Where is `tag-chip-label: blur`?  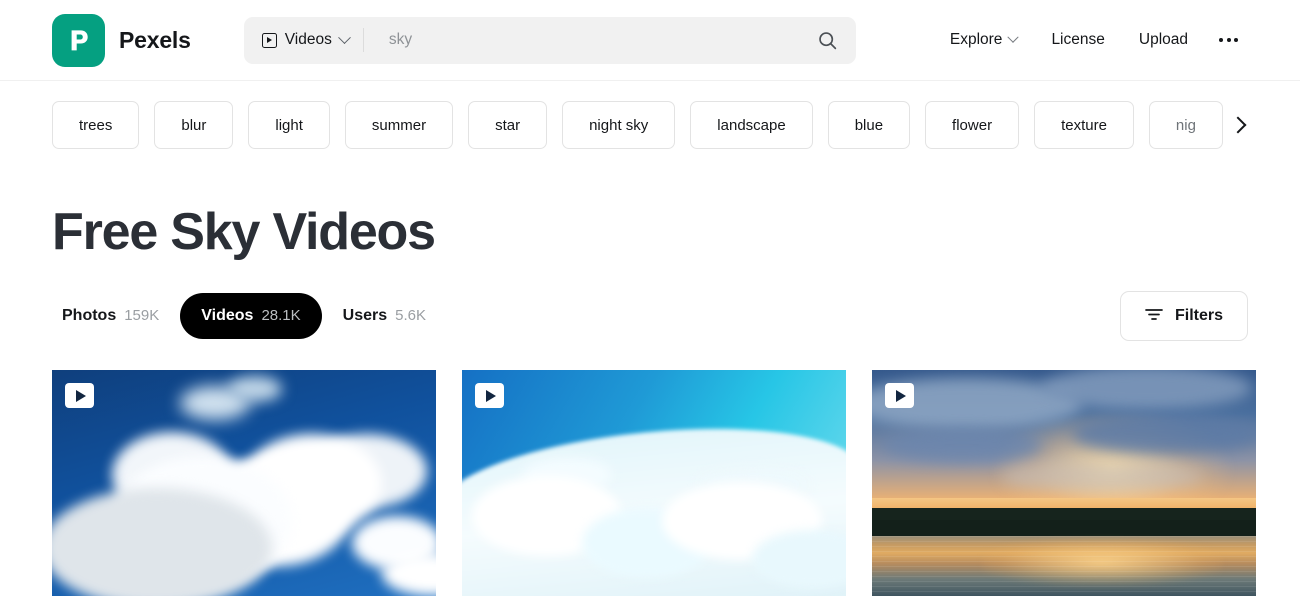
tag-chip-label: blur is located at coordinates (194, 125).